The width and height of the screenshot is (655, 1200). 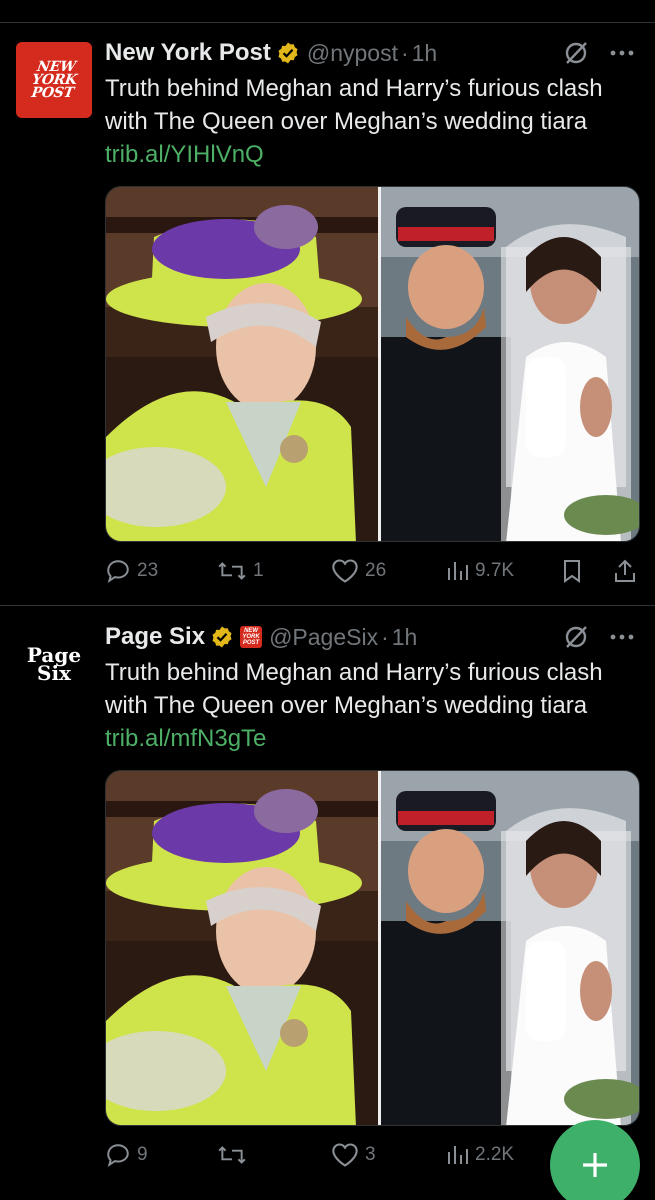 I want to click on tweet-header: Page Six NEW YORK POST @PageSix · 1h, so click(x=370, y=637).